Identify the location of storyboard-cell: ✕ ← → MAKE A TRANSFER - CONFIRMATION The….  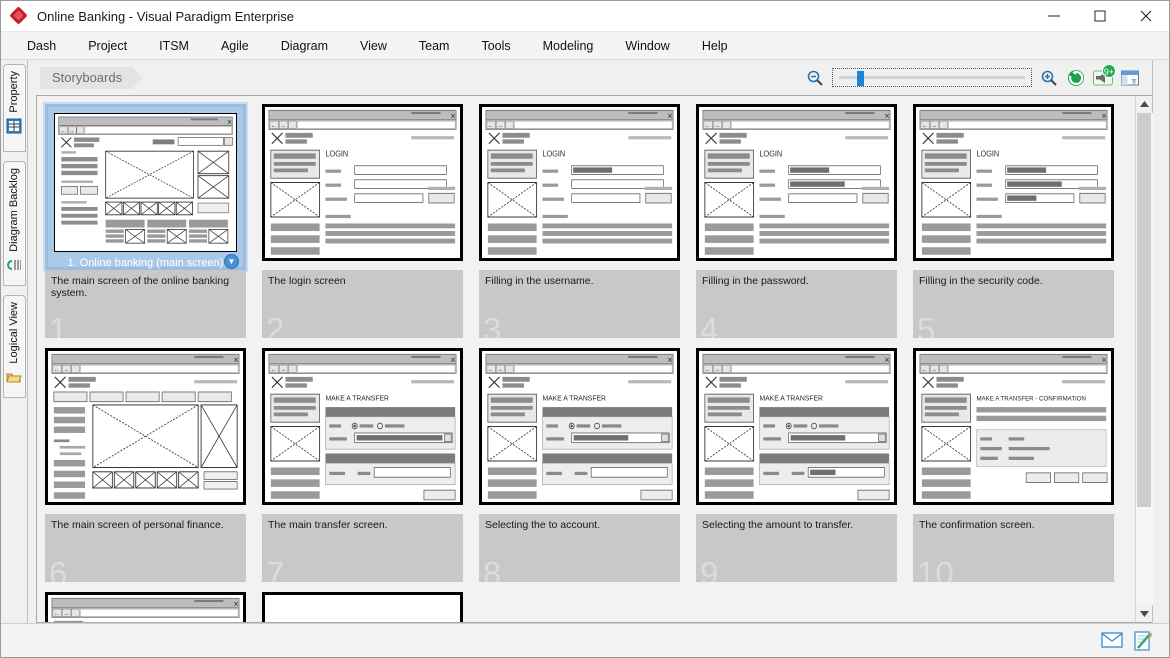
(1021, 465).